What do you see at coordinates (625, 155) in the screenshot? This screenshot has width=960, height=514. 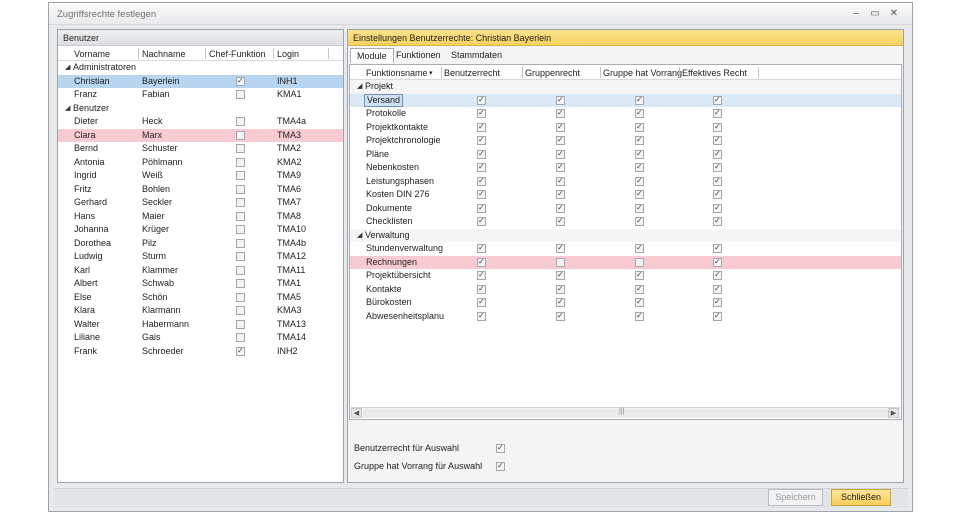 I see `function-row: Pläne` at bounding box center [625, 155].